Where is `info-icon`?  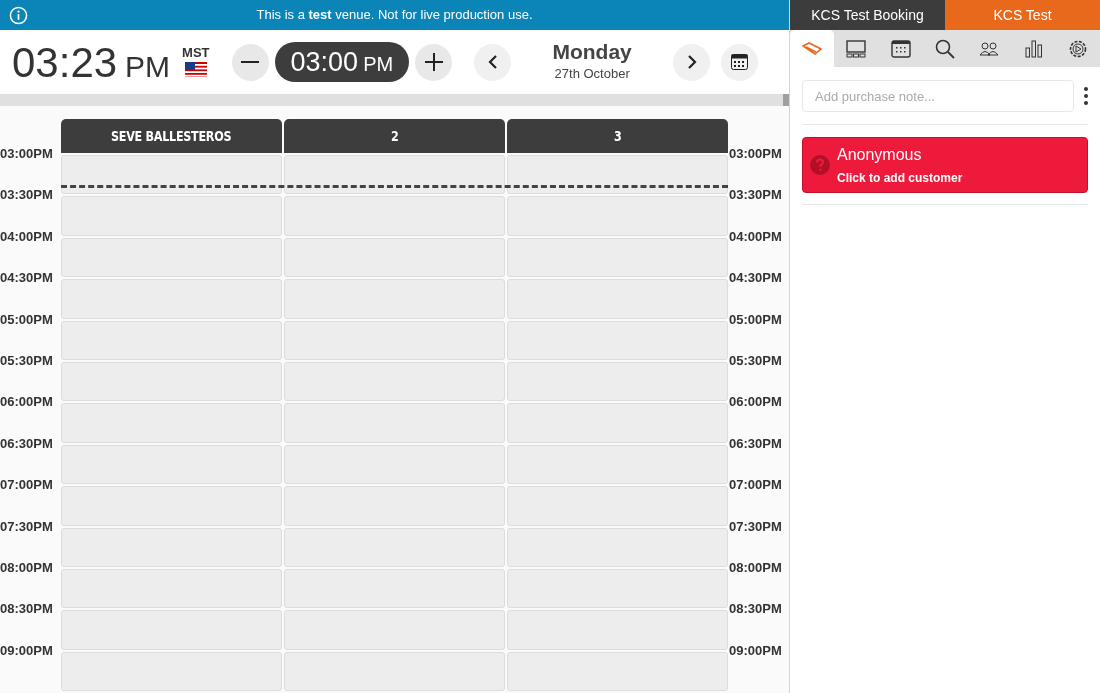
info-icon is located at coordinates (18, 15).